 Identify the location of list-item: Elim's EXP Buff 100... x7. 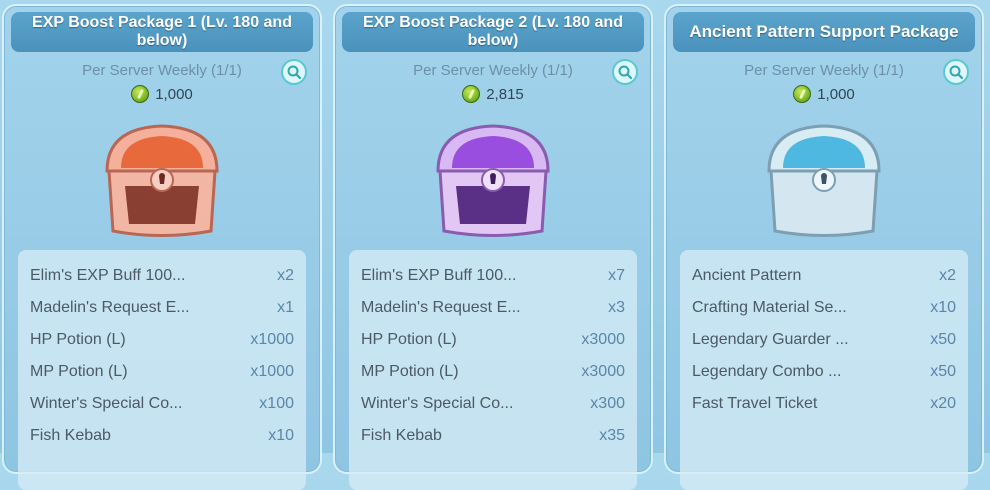
(493, 275).